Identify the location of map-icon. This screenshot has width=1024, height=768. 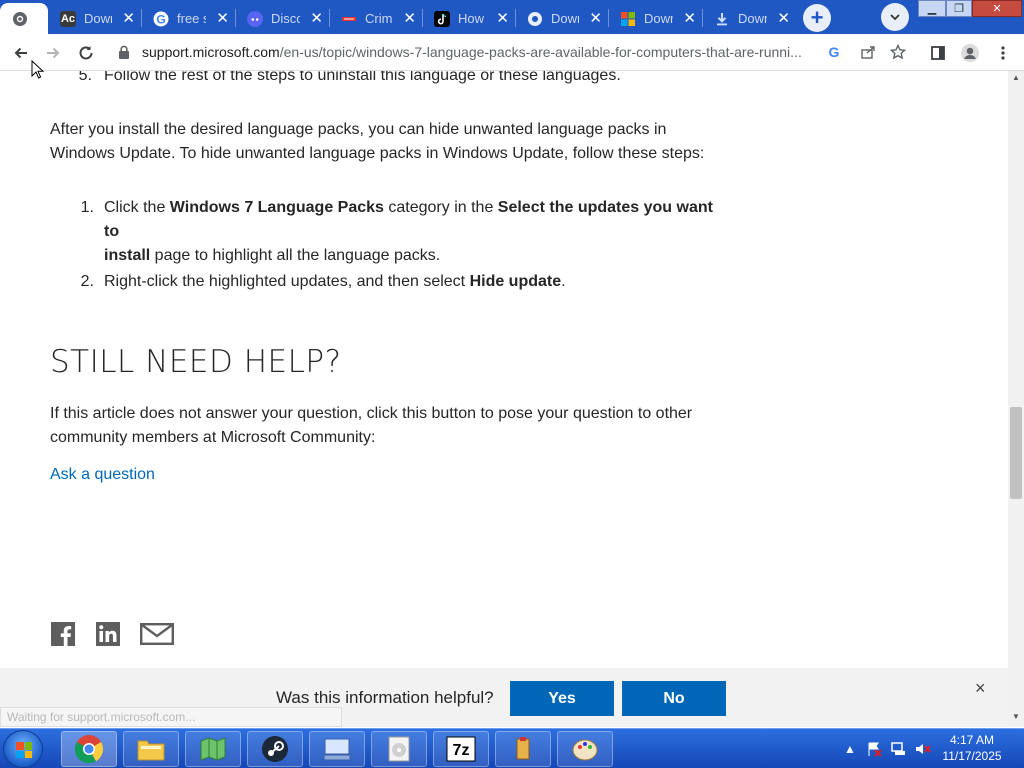
(213, 749).